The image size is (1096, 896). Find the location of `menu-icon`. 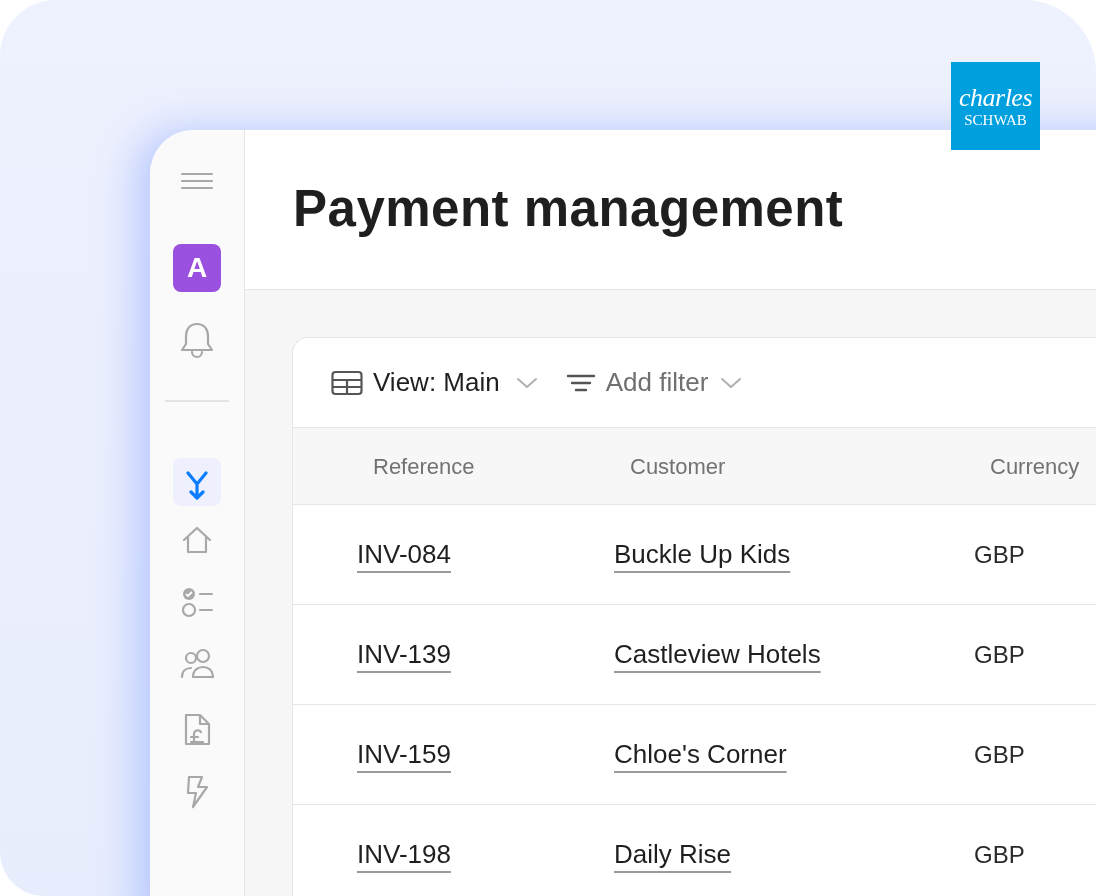

menu-icon is located at coordinates (197, 181).